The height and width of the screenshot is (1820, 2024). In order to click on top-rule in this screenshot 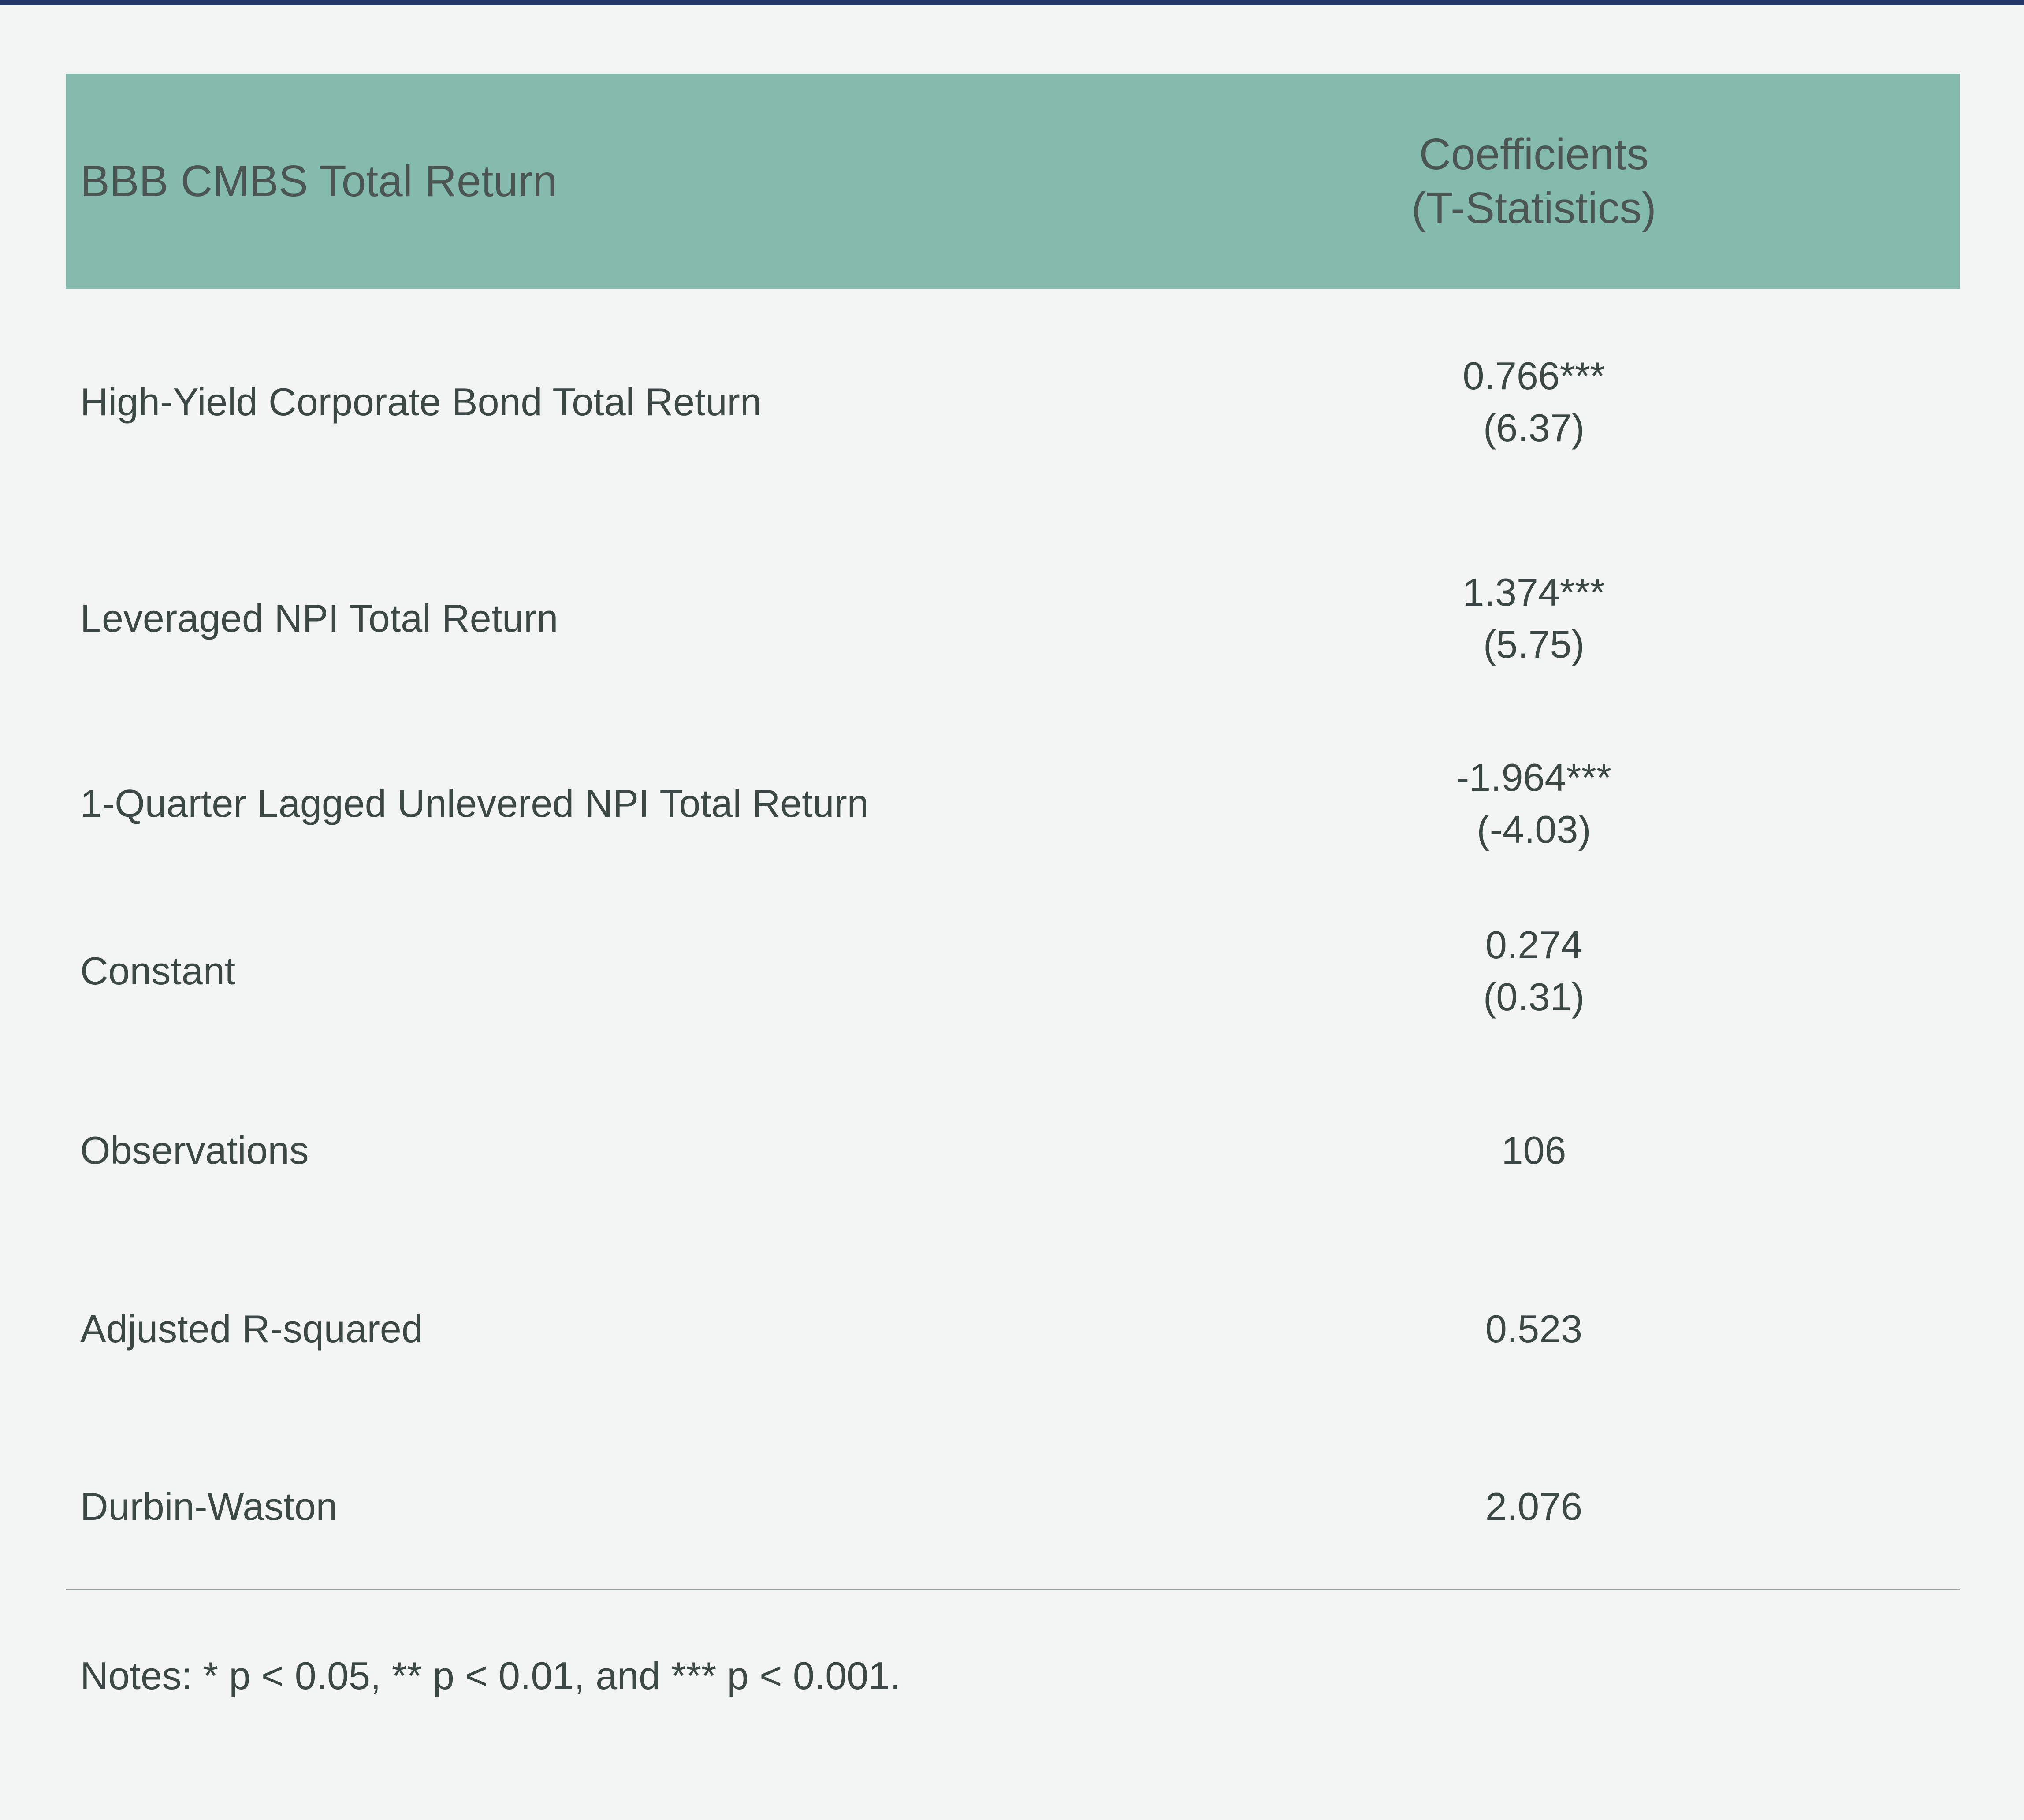, I will do `click(1012, 2)`.